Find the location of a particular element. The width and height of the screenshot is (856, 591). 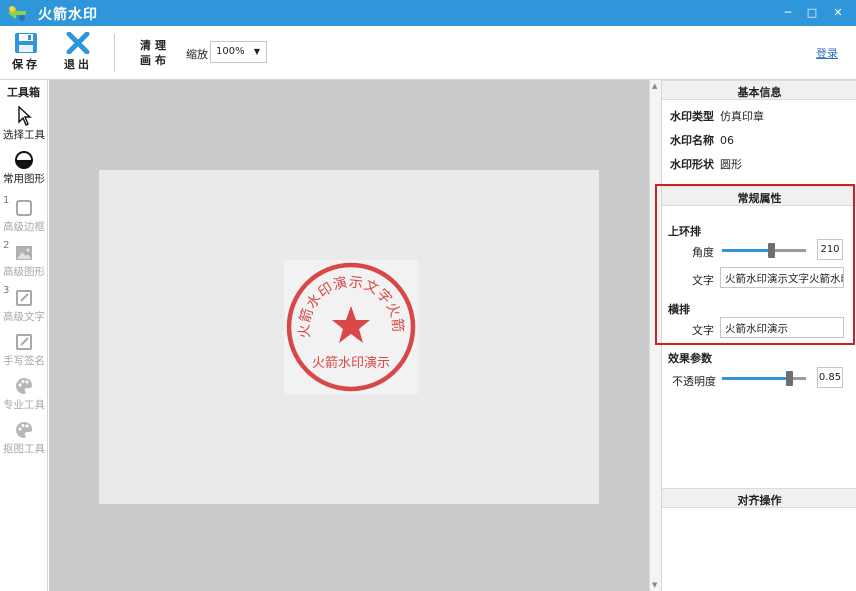

app-title: 火箭水印 is located at coordinates (68, 15).